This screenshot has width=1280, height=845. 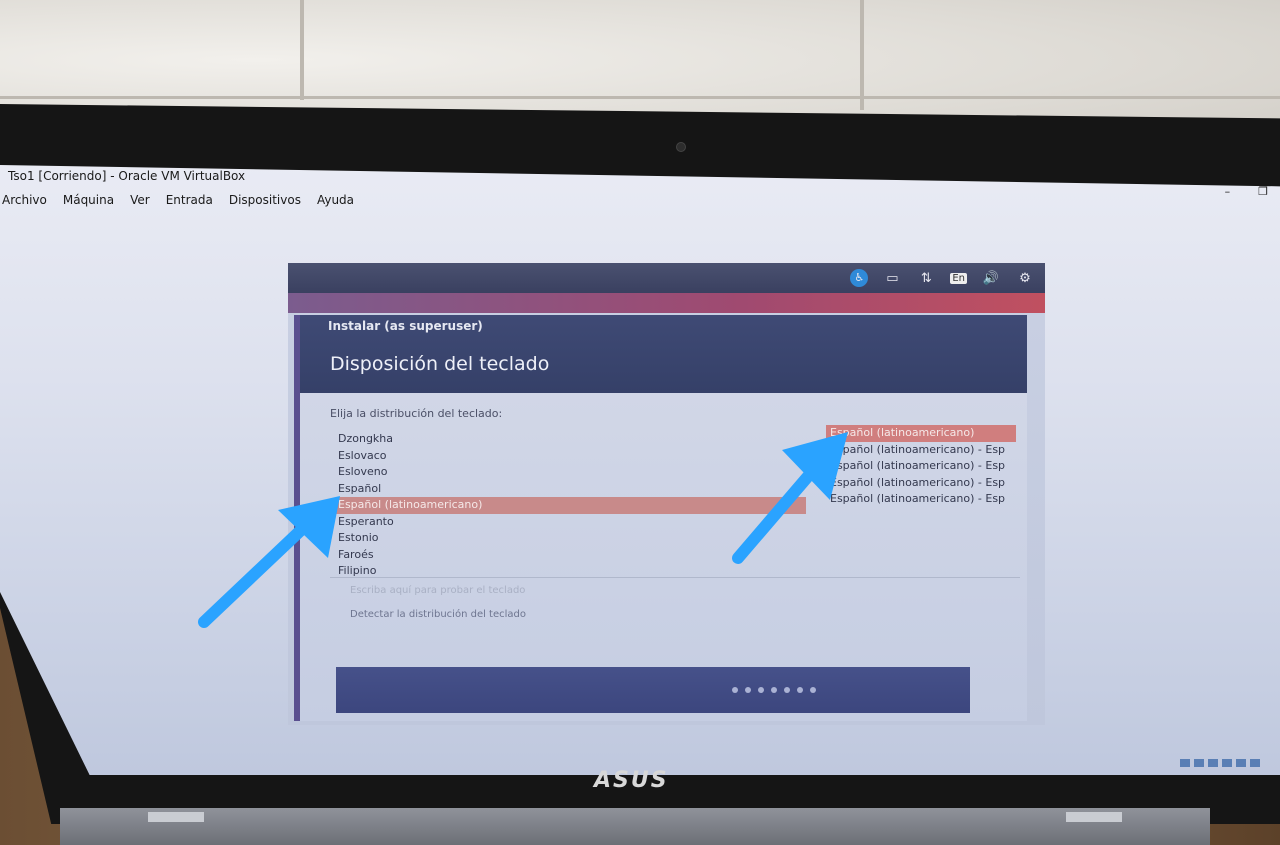 What do you see at coordinates (1228, 191) in the screenshot?
I see `minimize-icon: –` at bounding box center [1228, 191].